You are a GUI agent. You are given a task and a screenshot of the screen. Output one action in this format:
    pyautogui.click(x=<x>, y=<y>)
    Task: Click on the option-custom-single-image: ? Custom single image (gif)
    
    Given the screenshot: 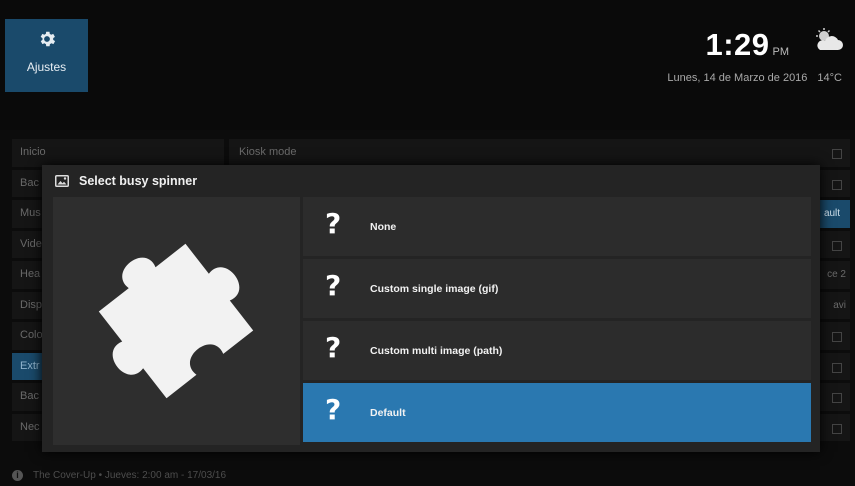 What is the action you would take?
    pyautogui.click(x=557, y=288)
    